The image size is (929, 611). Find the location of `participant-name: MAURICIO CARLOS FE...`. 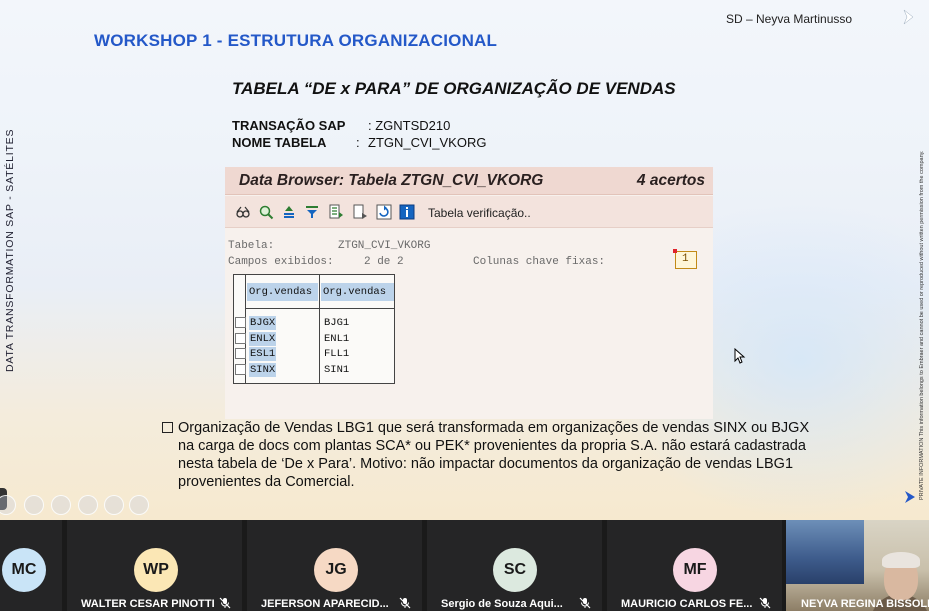

participant-name: MAURICIO CARLOS FE... is located at coordinates (687, 604).